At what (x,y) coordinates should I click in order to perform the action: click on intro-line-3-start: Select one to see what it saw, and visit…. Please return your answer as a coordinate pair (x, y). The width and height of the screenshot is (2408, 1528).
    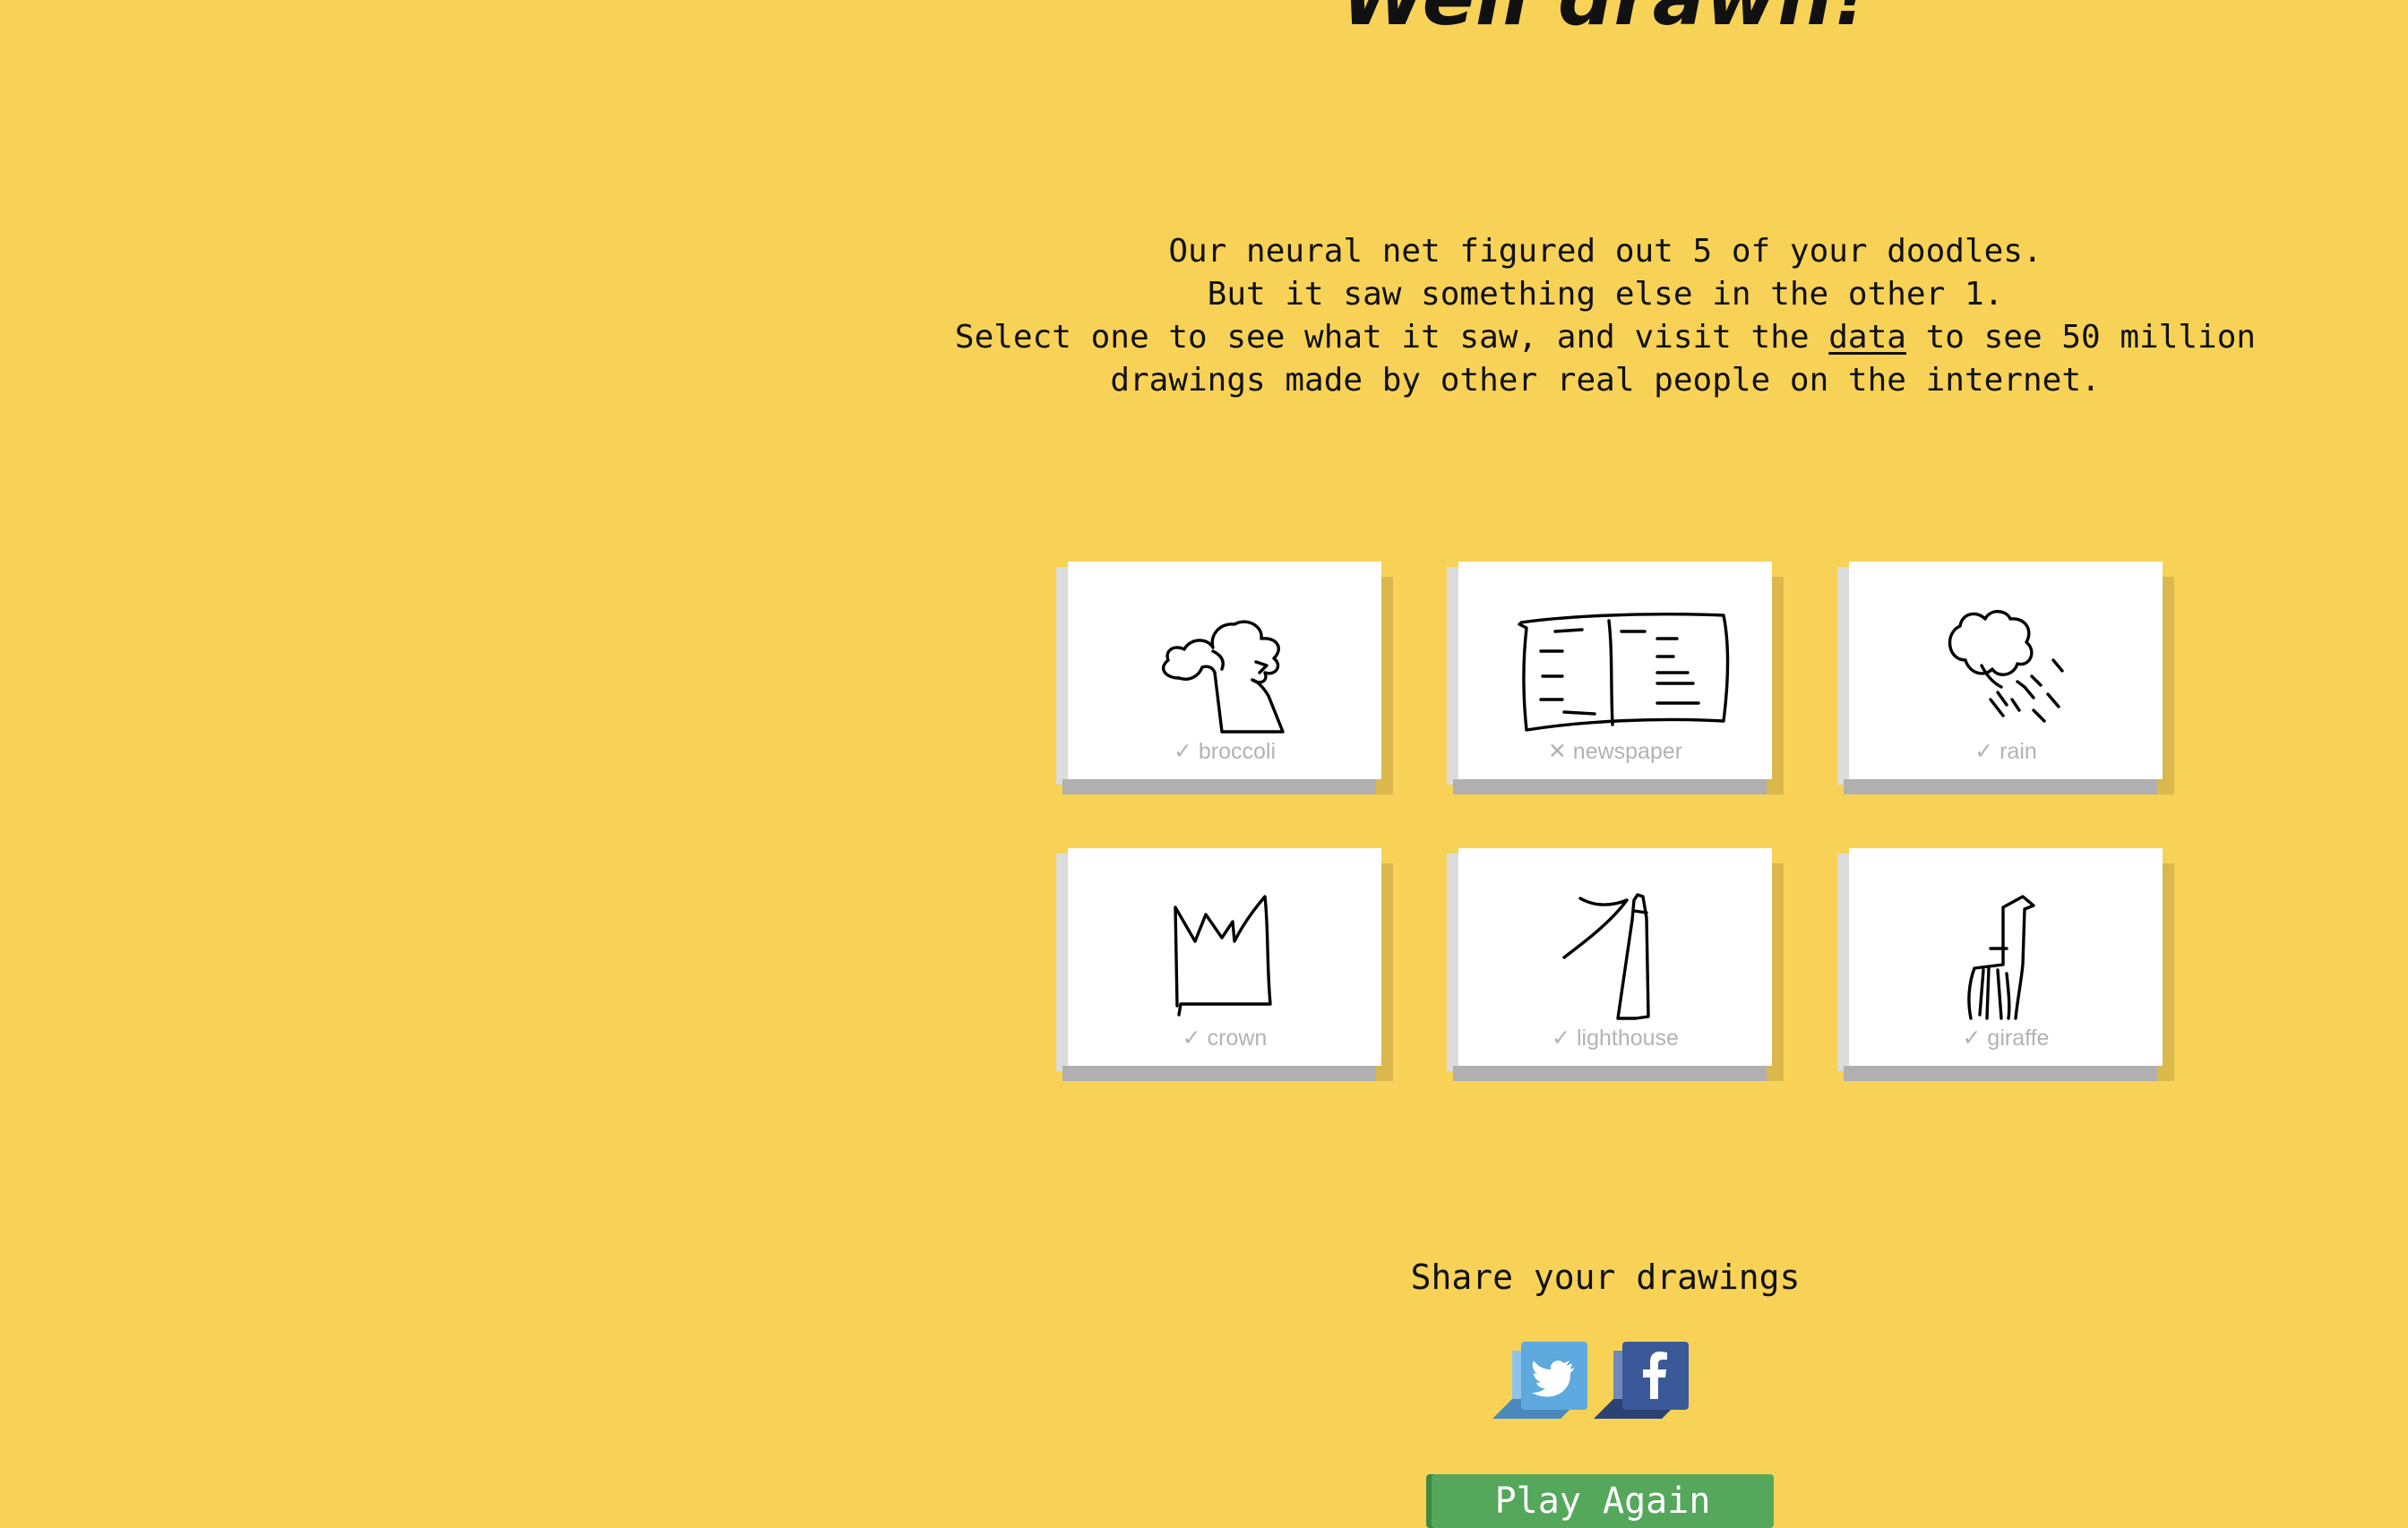
    Looking at the image, I should click on (1391, 338).